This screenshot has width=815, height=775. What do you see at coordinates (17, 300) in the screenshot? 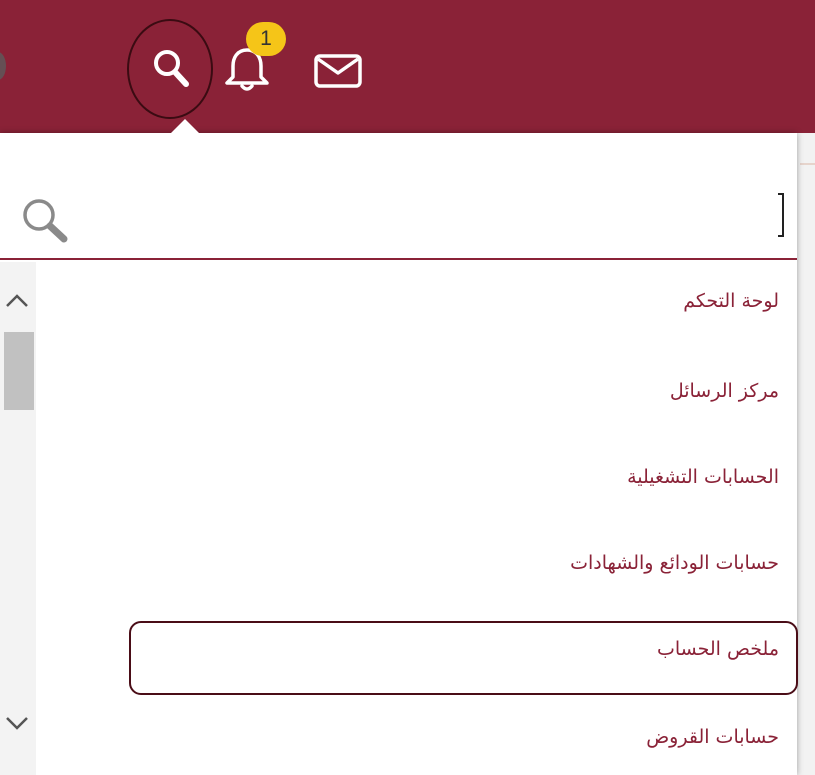
I see `chevron-up-icon` at bounding box center [17, 300].